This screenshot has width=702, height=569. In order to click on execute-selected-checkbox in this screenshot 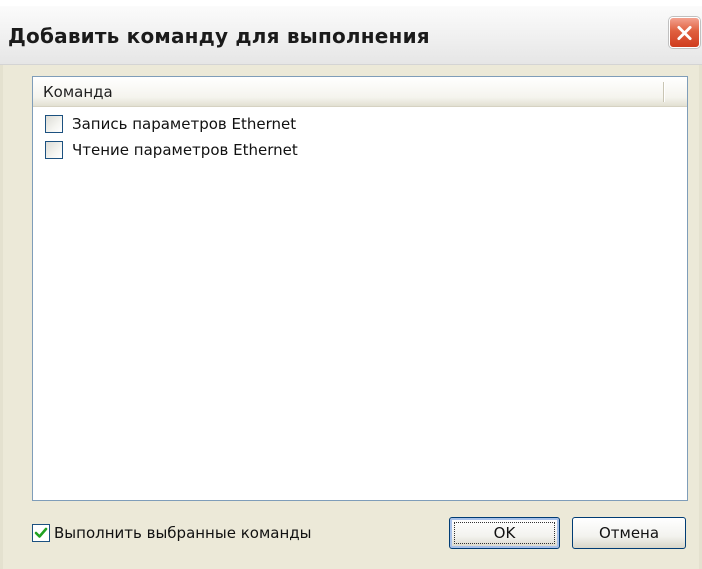, I will do `click(41, 533)`.